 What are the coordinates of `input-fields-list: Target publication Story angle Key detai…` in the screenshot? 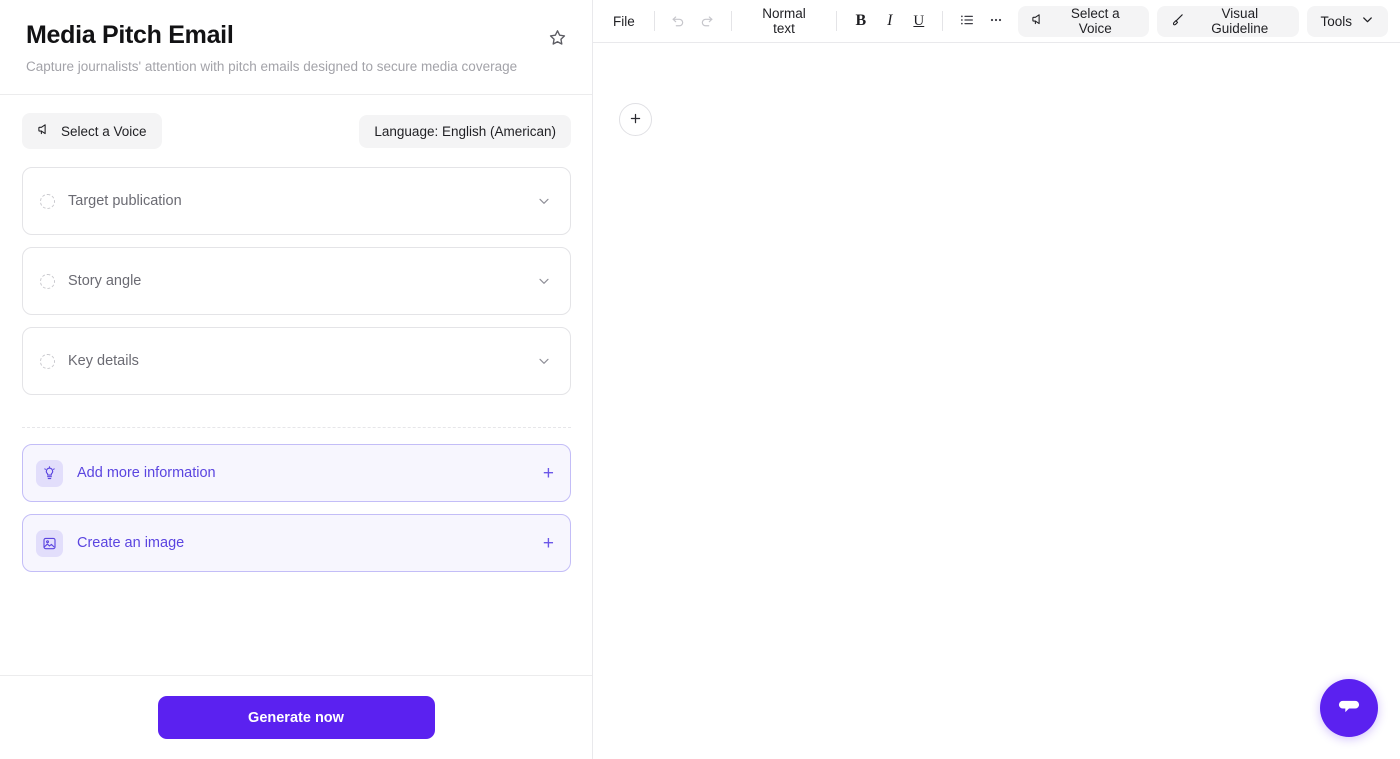 It's located at (296, 284).